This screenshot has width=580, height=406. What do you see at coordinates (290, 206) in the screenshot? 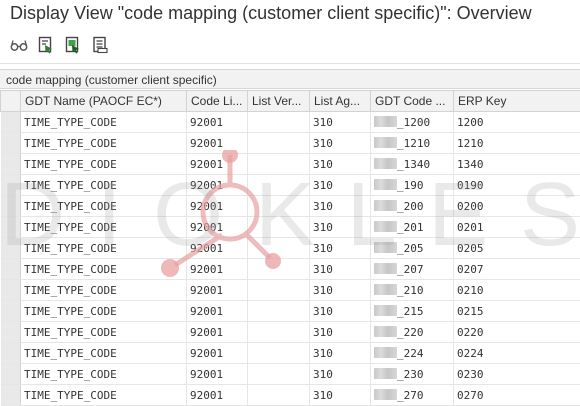
I see `table-row: TIME_TYPE_CODE92001310_2000200` at bounding box center [290, 206].